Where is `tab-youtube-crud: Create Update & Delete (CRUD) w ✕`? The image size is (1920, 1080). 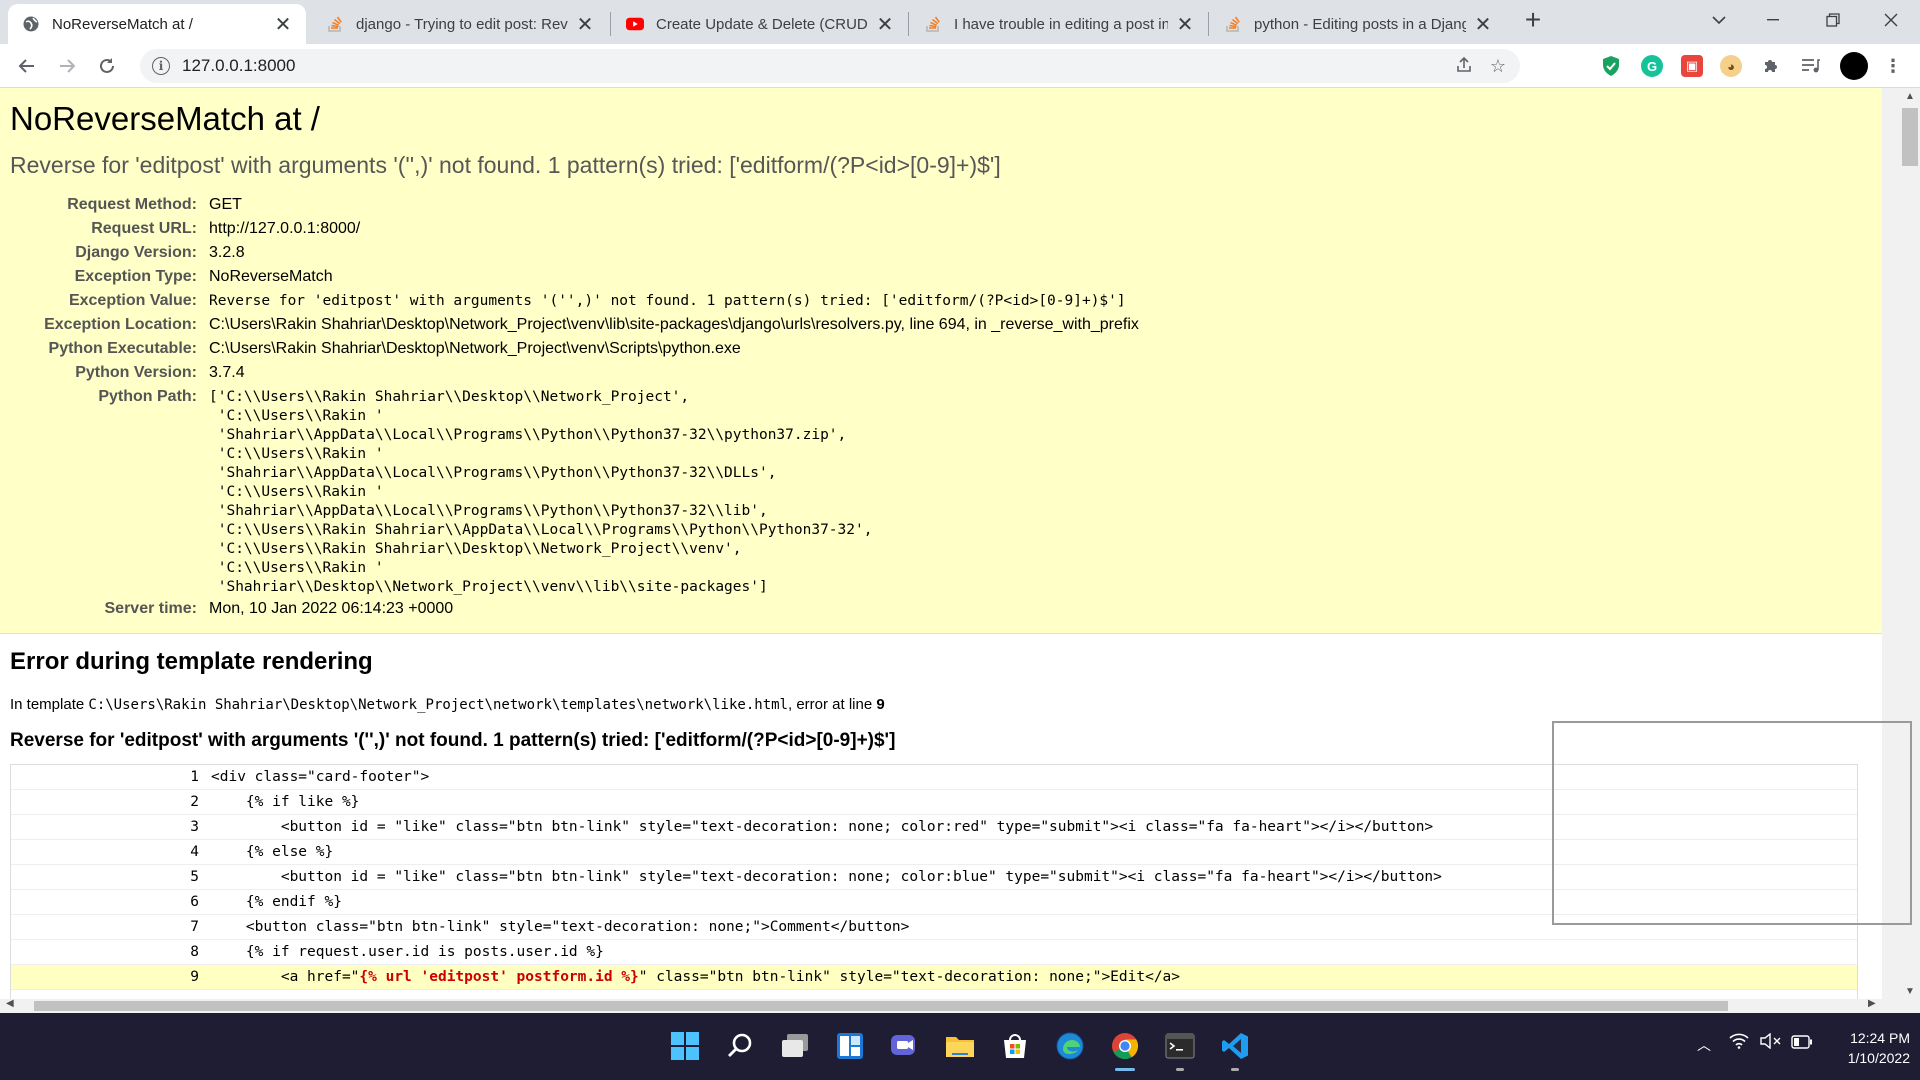 tab-youtube-crud: Create Update & Delete (CRUD) w ✕ is located at coordinates (760, 24).